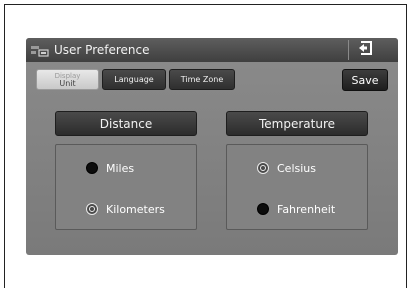 The width and height of the screenshot is (413, 288). I want to click on temperature-options-box: Celsius Fahrenheit, so click(297, 187).